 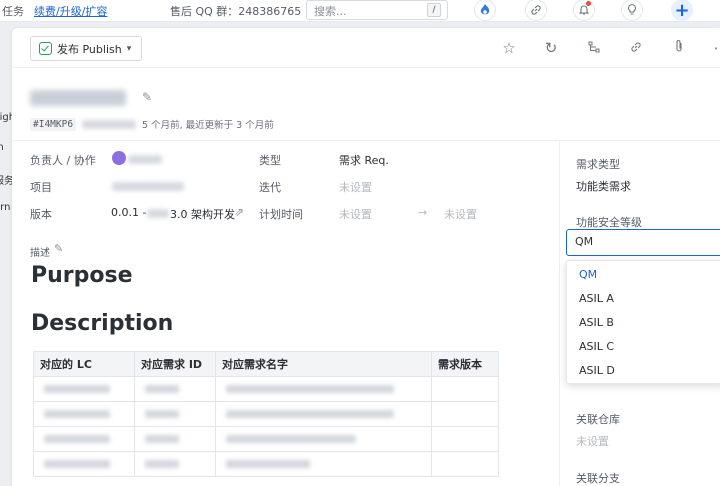 I want to click on avatar, so click(x=119, y=158).